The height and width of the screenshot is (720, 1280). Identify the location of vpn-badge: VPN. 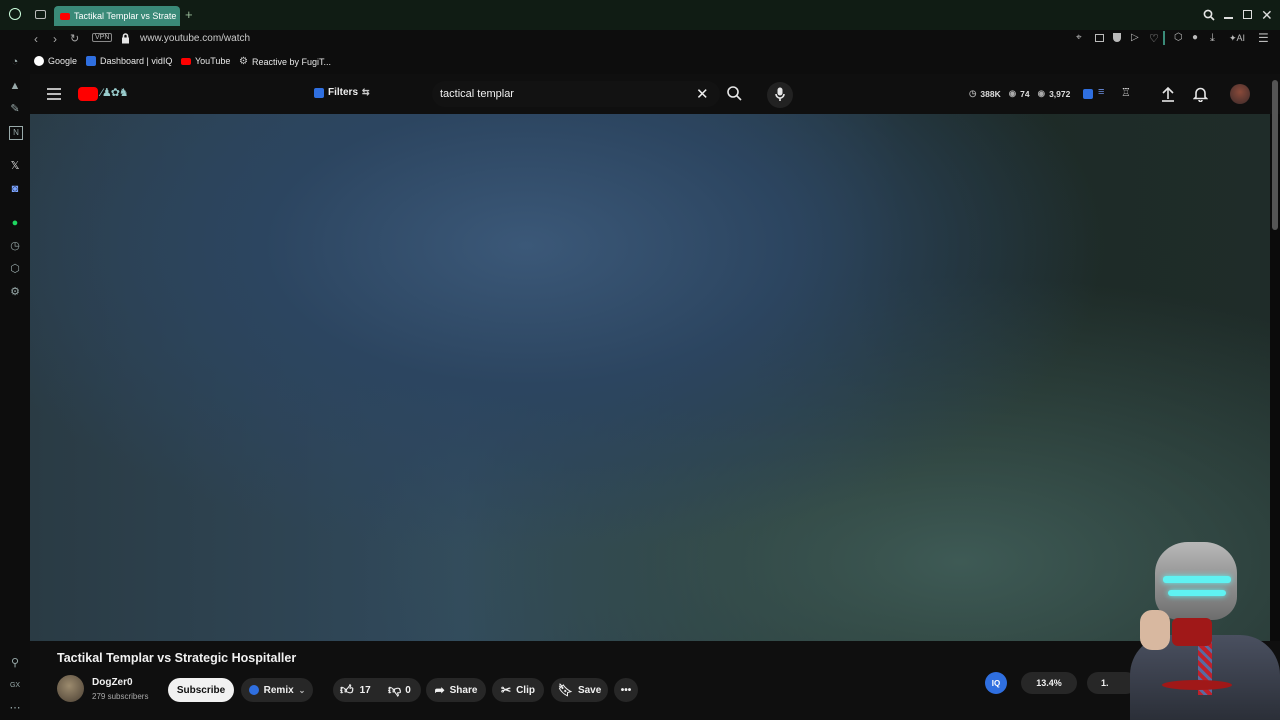
(102, 37).